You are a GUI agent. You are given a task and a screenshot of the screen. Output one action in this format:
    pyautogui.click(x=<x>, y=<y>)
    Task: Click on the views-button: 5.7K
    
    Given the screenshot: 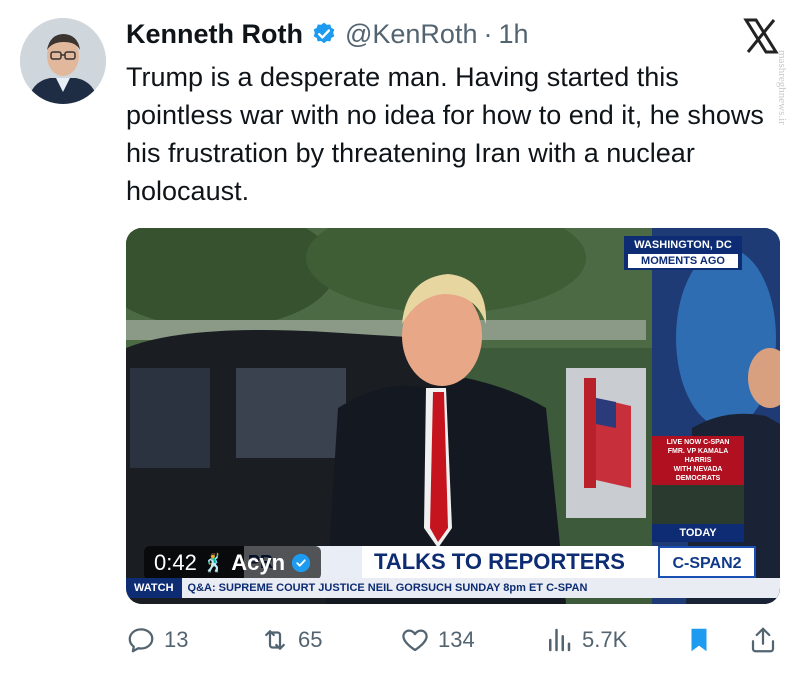 What is the action you would take?
    pyautogui.click(x=585, y=640)
    